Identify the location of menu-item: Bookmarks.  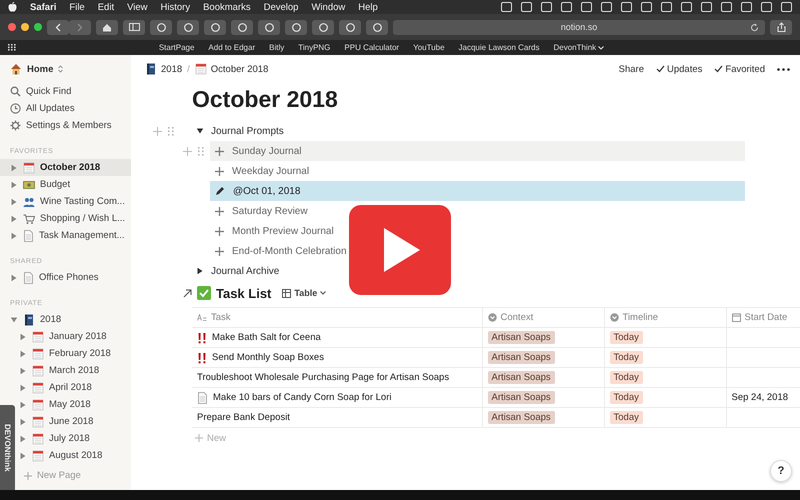
(227, 7).